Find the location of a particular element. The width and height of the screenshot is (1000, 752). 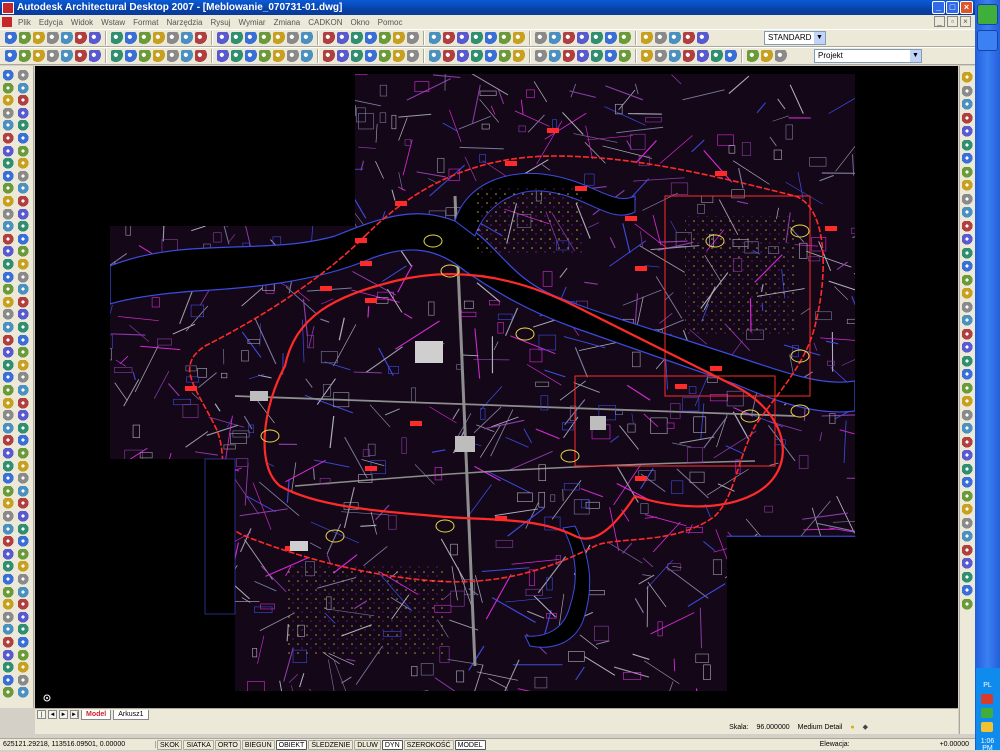

prev-tab-icon: ◄ is located at coordinates (52, 714).